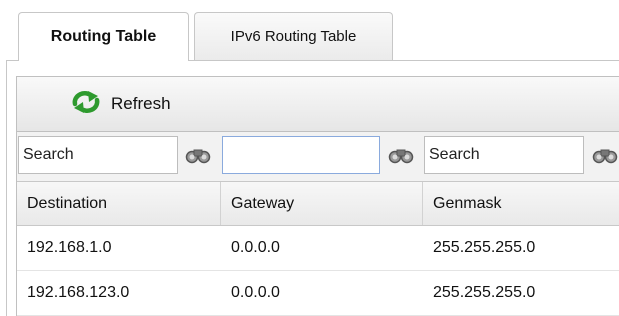 This screenshot has height=316, width=619. Describe the element at coordinates (119, 203) in the screenshot. I see `column-header-destination: Destination` at that location.